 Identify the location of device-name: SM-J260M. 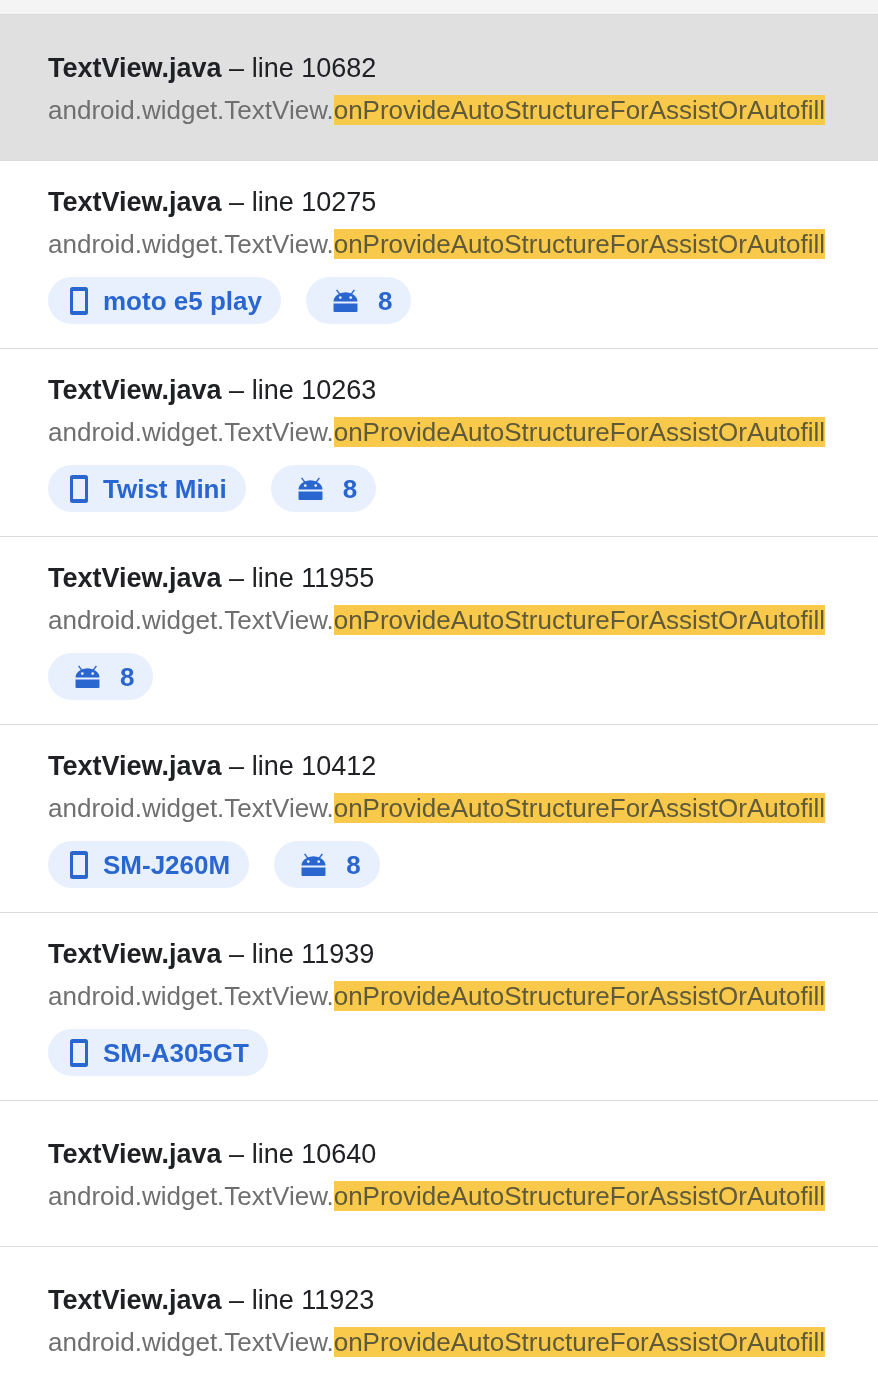
(167, 864).